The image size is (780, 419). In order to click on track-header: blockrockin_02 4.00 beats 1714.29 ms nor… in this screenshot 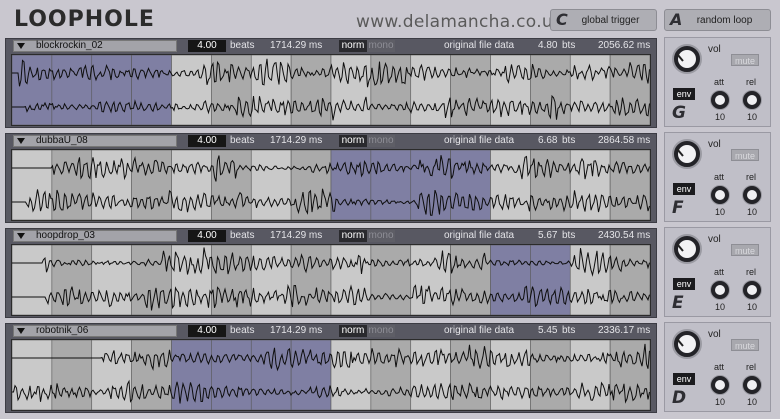, I will do `click(331, 46)`.